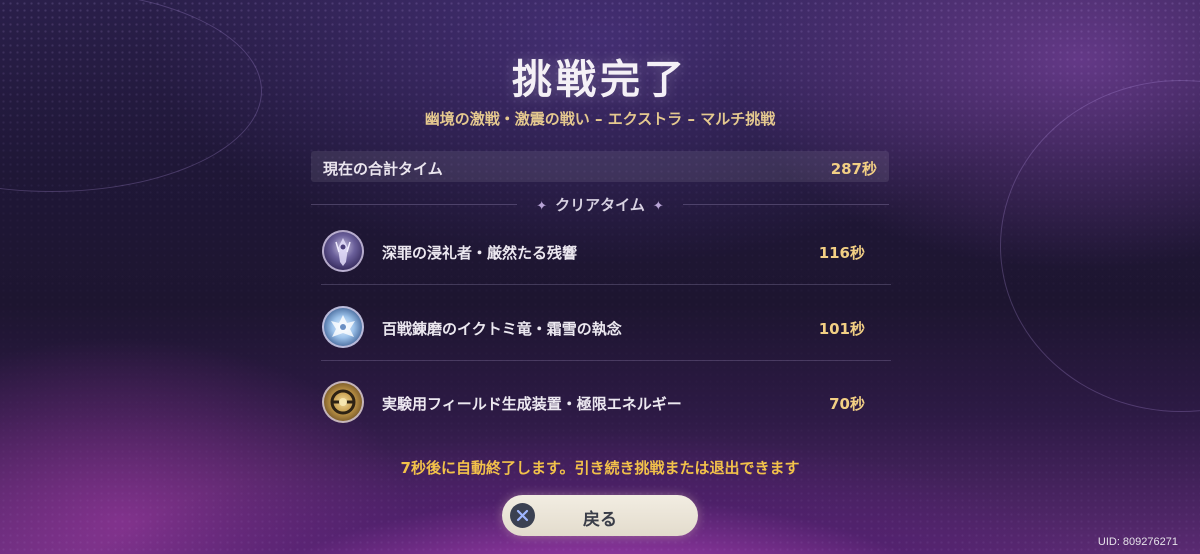 The height and width of the screenshot is (554, 1200). What do you see at coordinates (841, 253) in the screenshot?
I see `boss-clear-time: 116秒` at bounding box center [841, 253].